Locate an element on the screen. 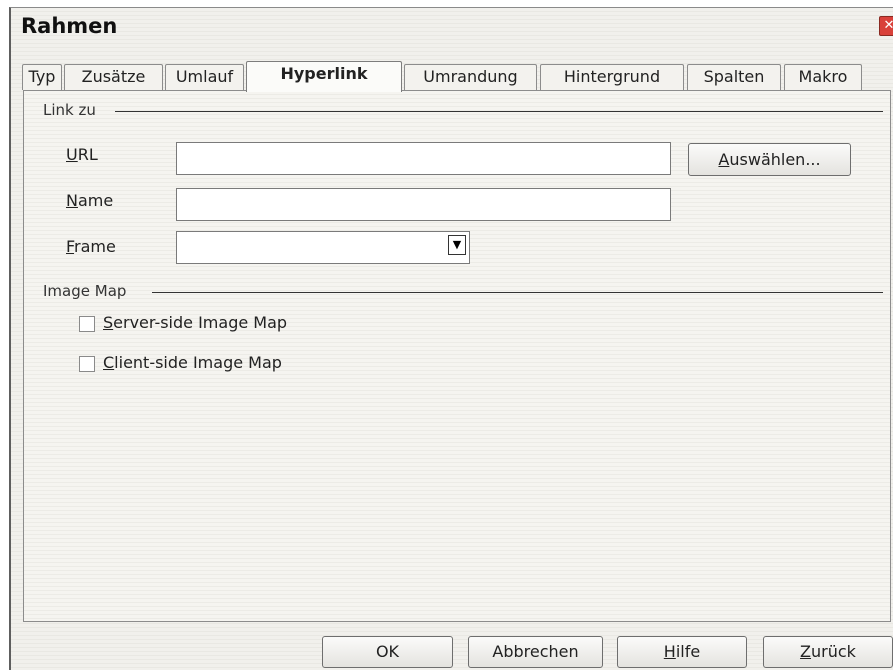 This screenshot has height=670, width=893. link-section-divider is located at coordinates (499, 111).